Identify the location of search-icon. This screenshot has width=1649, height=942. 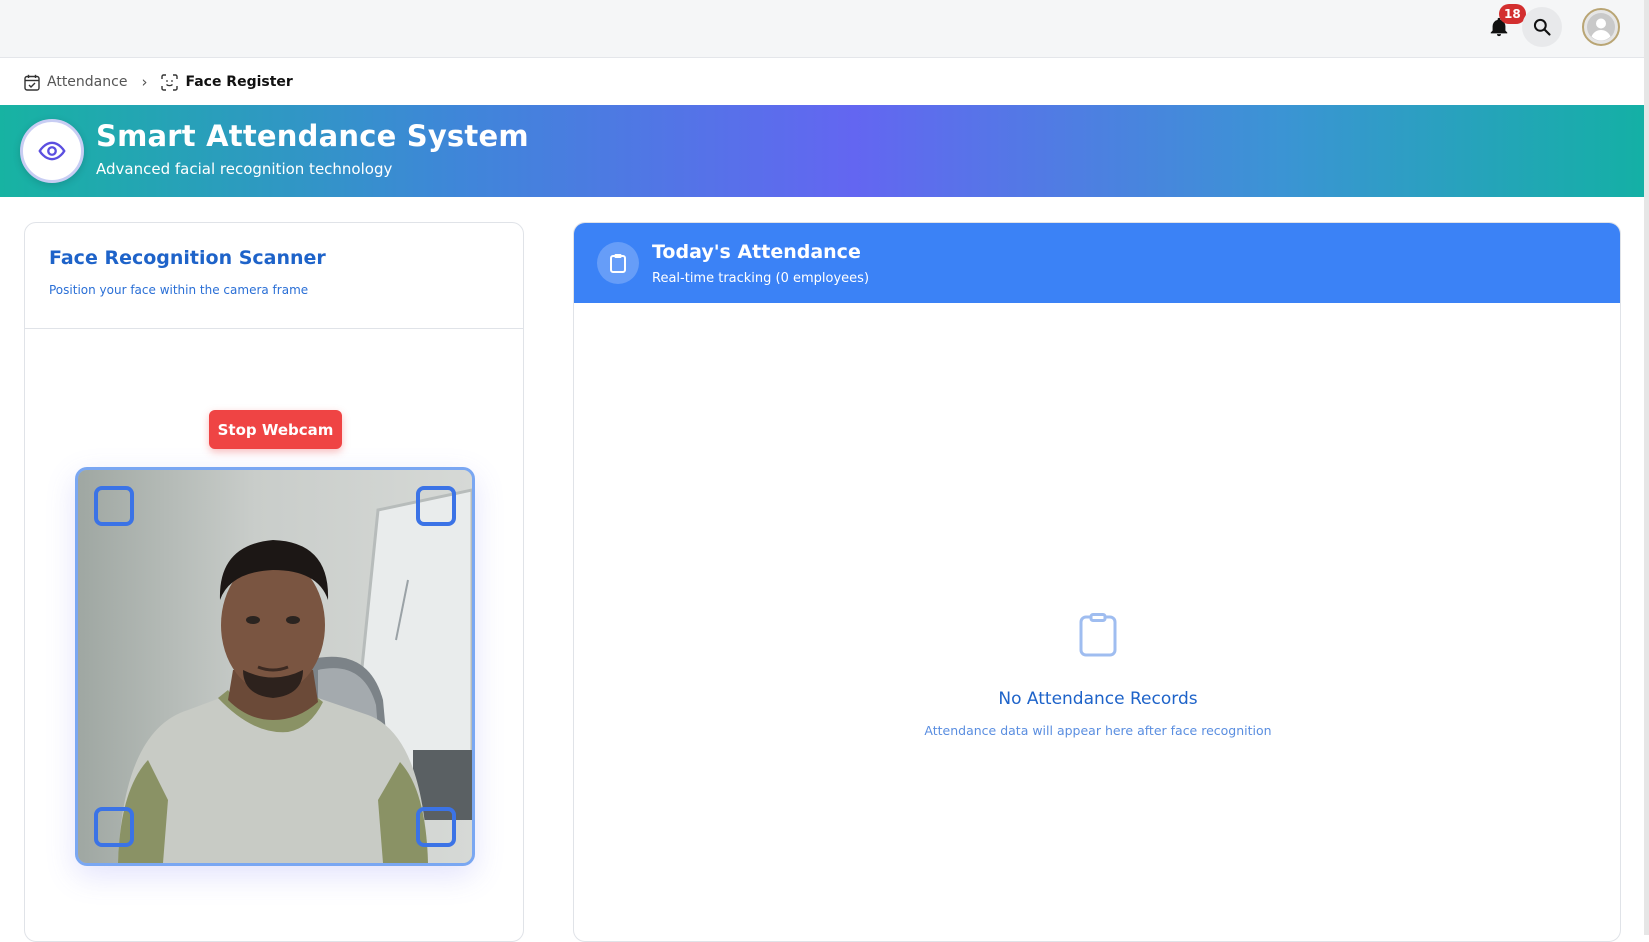
(1542, 27).